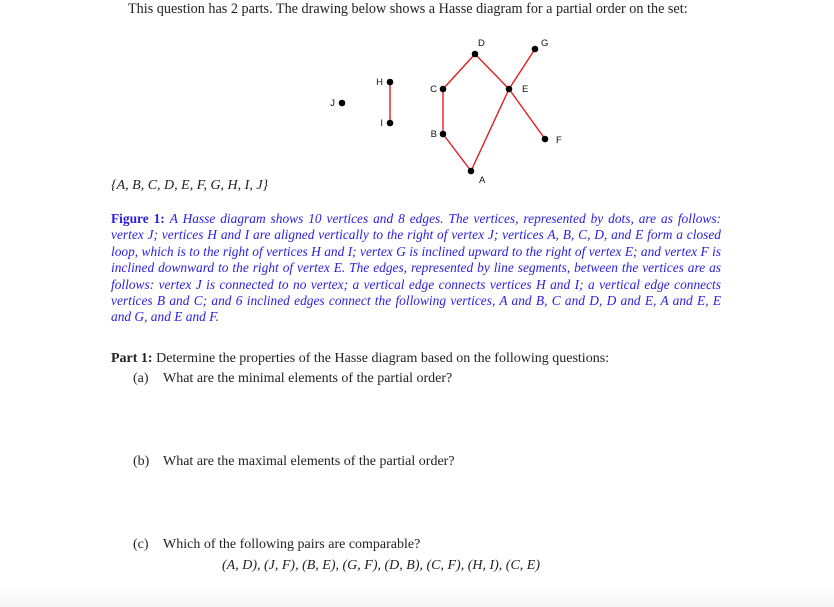 The image size is (834, 607). What do you see at coordinates (509, 89) in the screenshot?
I see `vertex-e` at bounding box center [509, 89].